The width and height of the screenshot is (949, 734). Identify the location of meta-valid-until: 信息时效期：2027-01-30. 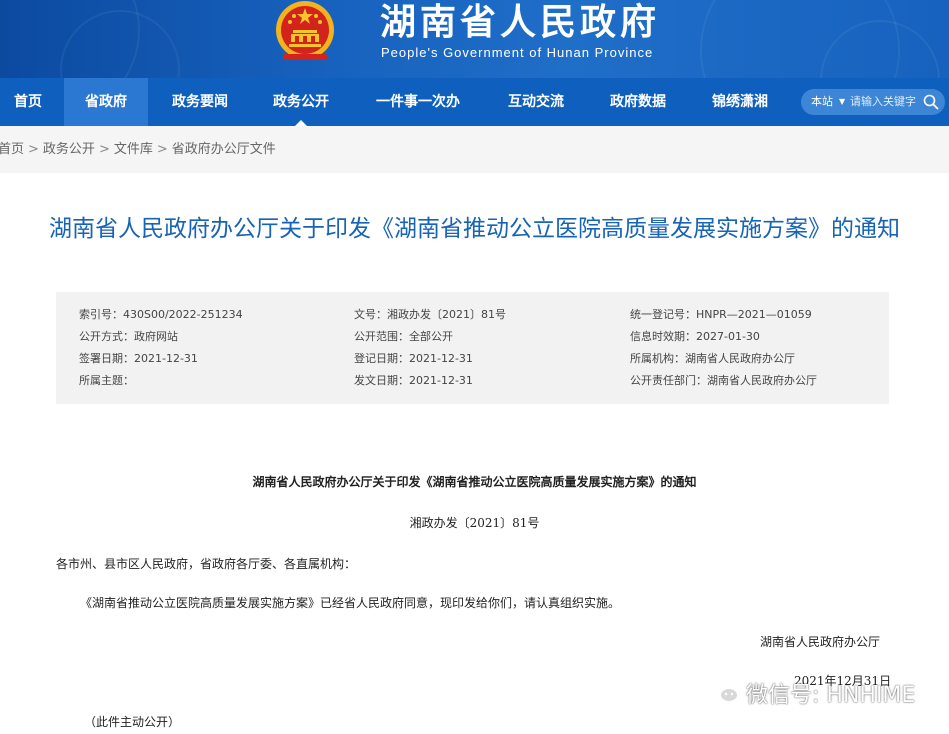
(695, 336).